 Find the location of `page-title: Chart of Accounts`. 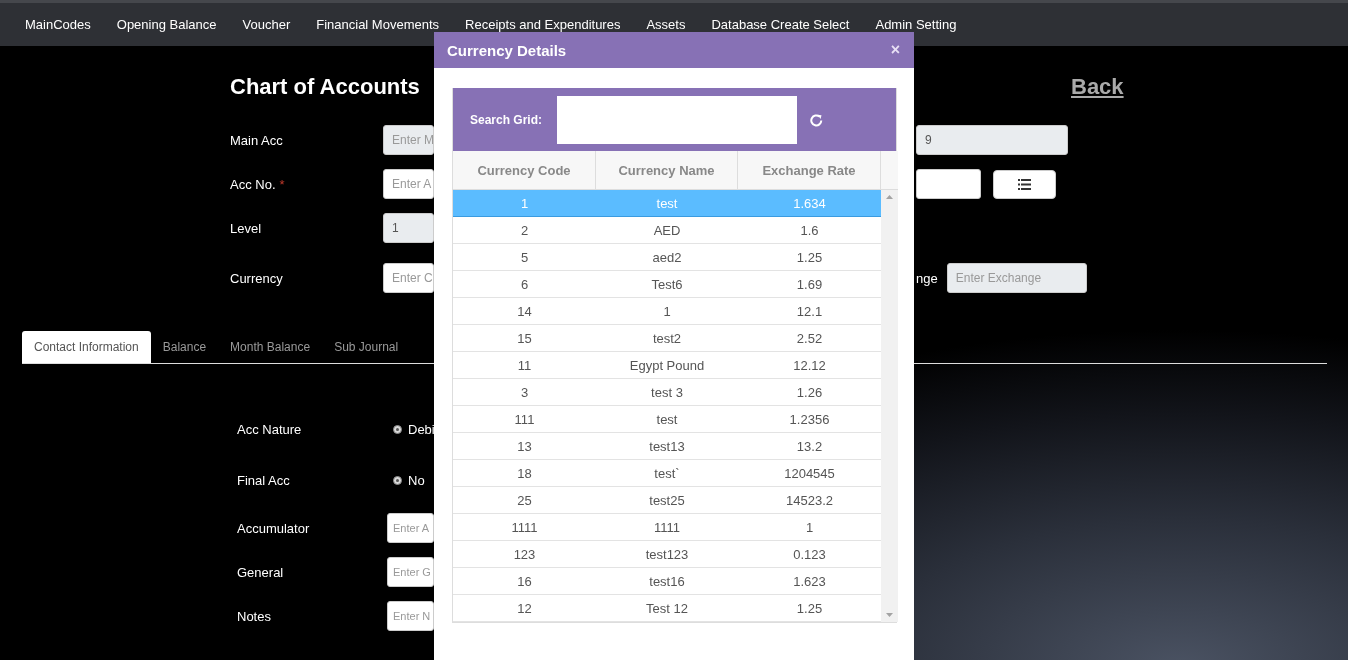

page-title: Chart of Accounts is located at coordinates (325, 87).